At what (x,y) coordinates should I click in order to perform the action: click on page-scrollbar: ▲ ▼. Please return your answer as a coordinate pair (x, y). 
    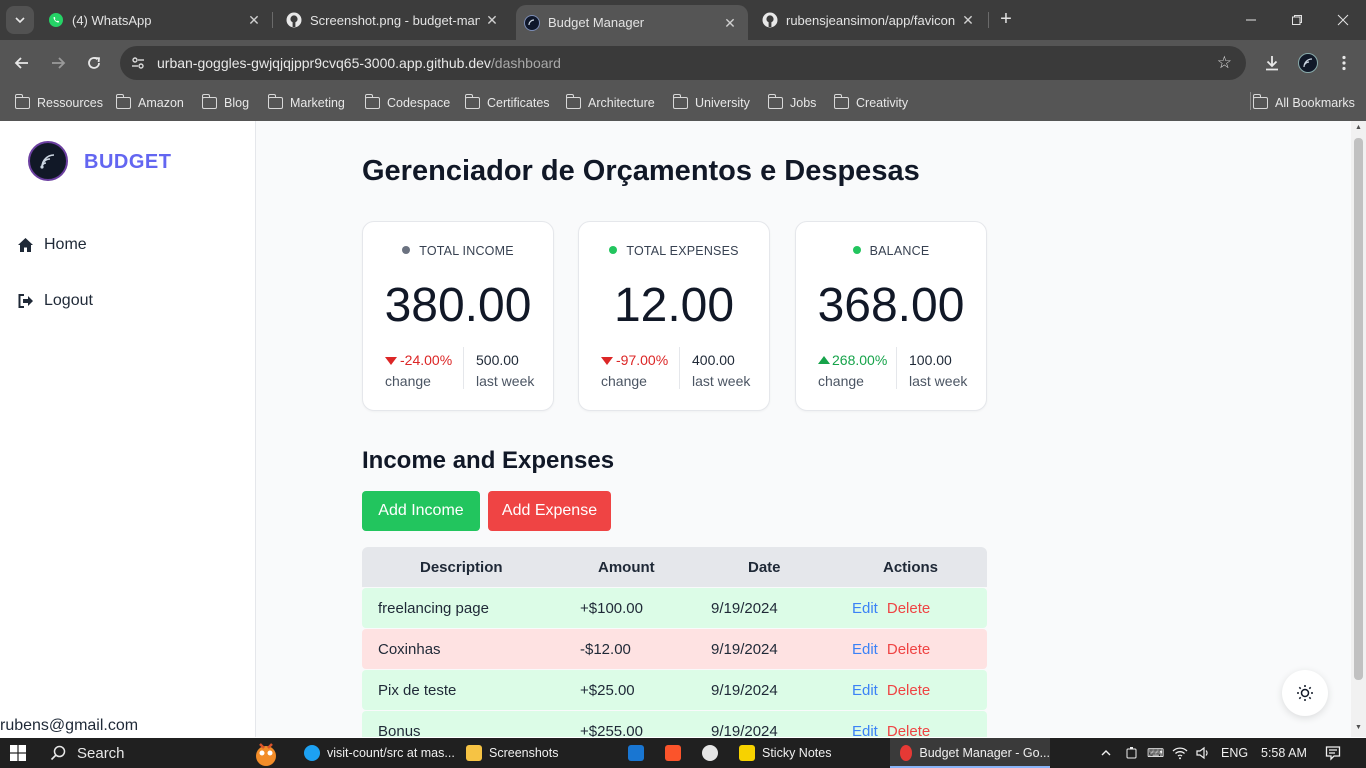
    Looking at the image, I should click on (1358, 429).